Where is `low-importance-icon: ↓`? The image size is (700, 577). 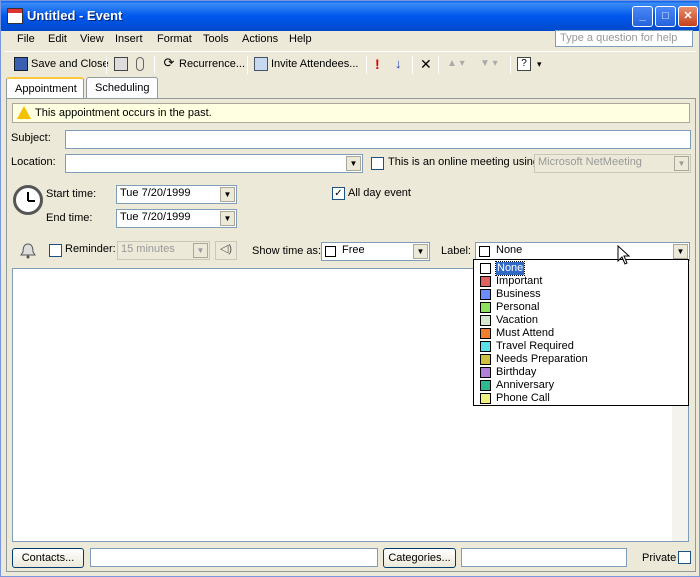 low-importance-icon: ↓ is located at coordinates (398, 65).